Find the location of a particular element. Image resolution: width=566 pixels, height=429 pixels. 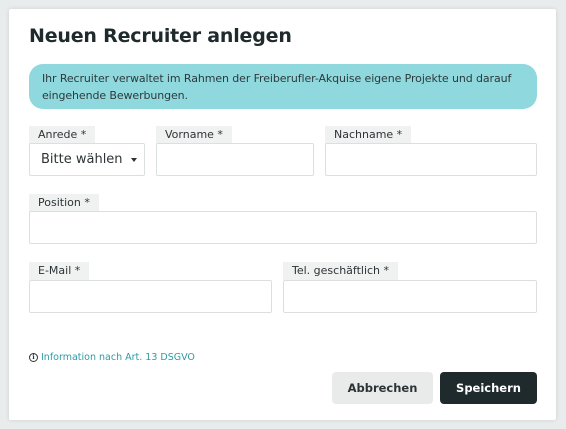

phone-input is located at coordinates (410, 296).